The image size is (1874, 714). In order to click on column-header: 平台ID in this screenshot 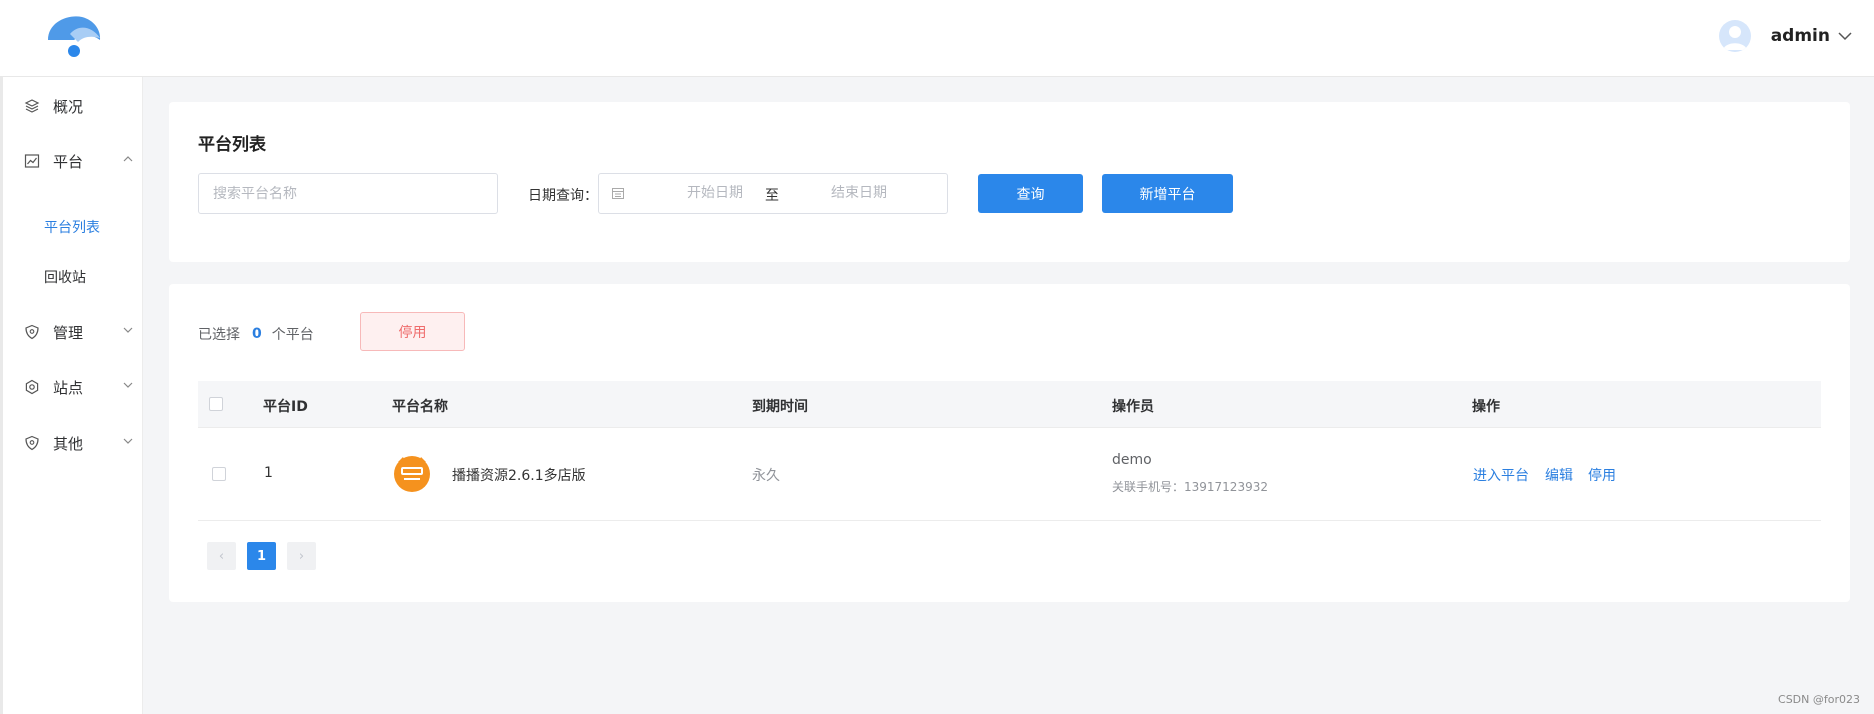, I will do `click(285, 407)`.